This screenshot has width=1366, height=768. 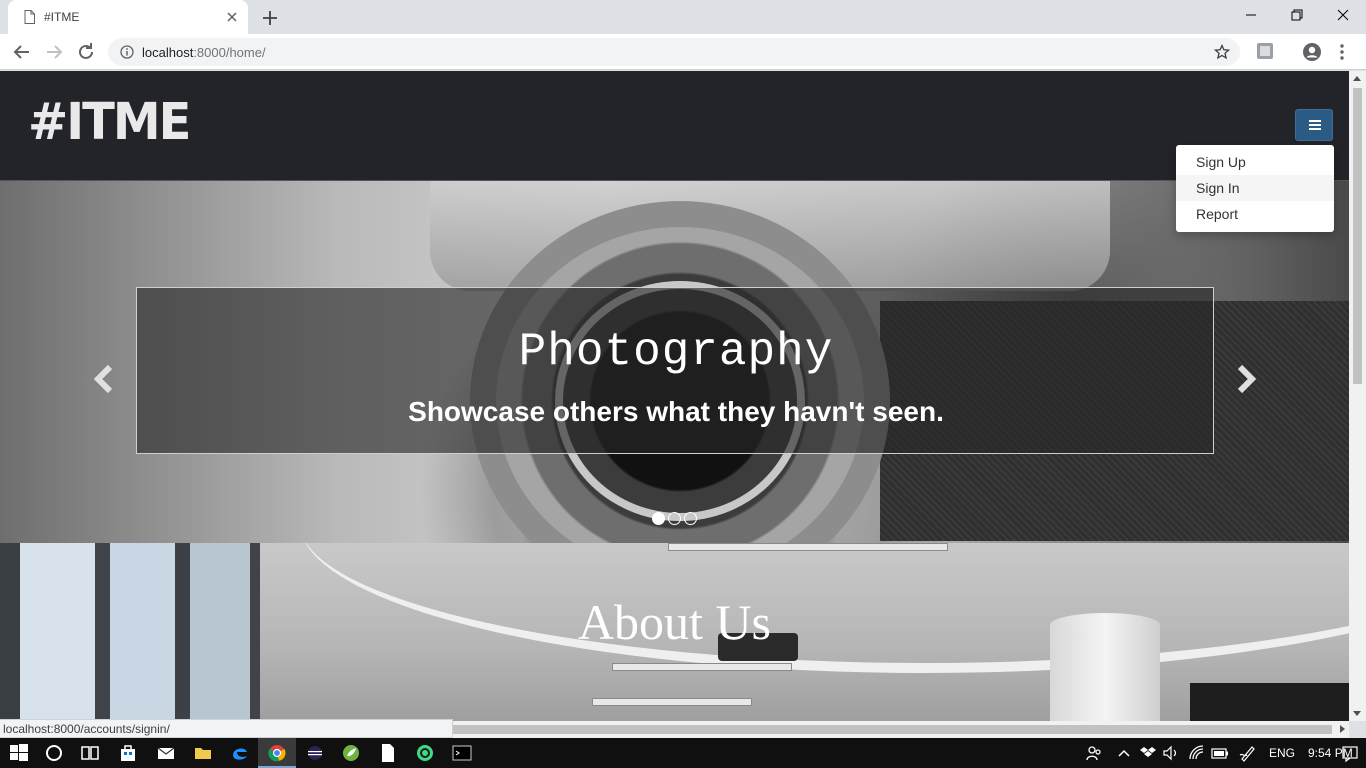 What do you see at coordinates (674, 52) in the screenshot?
I see `address-bar: localhost:8000/home/` at bounding box center [674, 52].